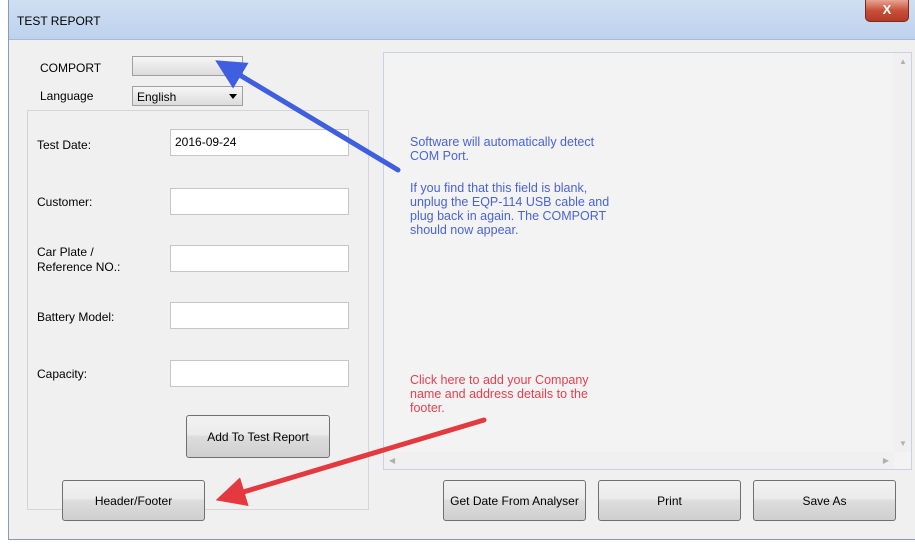 The width and height of the screenshot is (915, 545). I want to click on note-line: footer., so click(427, 408).